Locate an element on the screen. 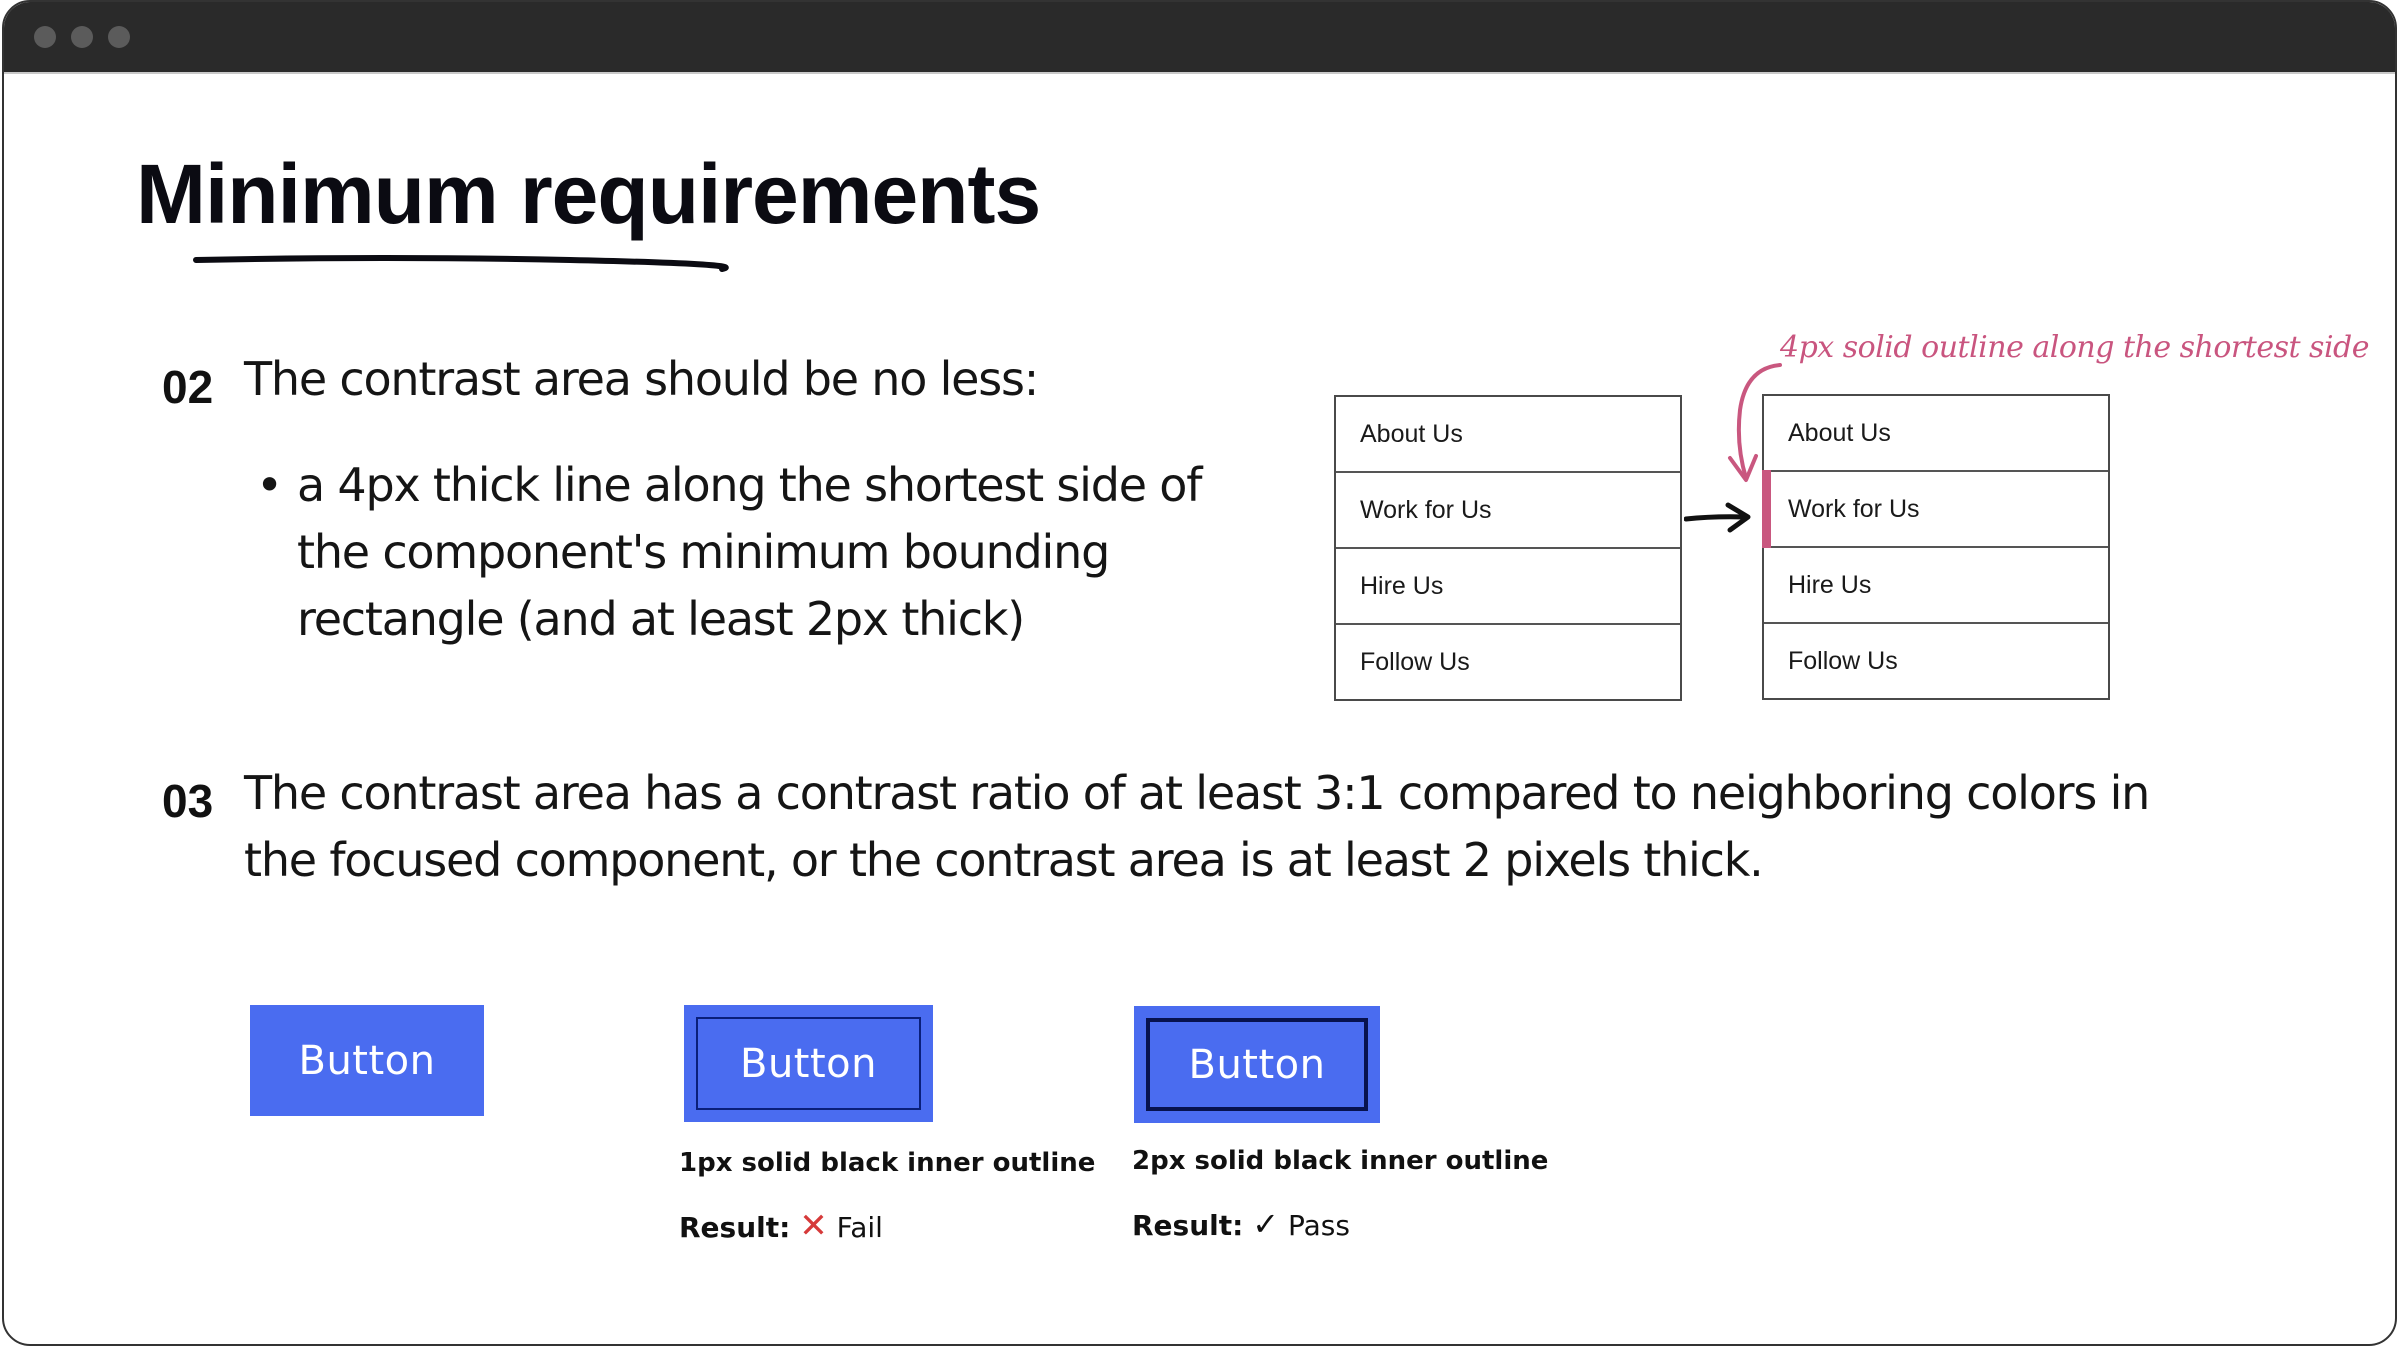  window-titlebar is located at coordinates (1199, 38).